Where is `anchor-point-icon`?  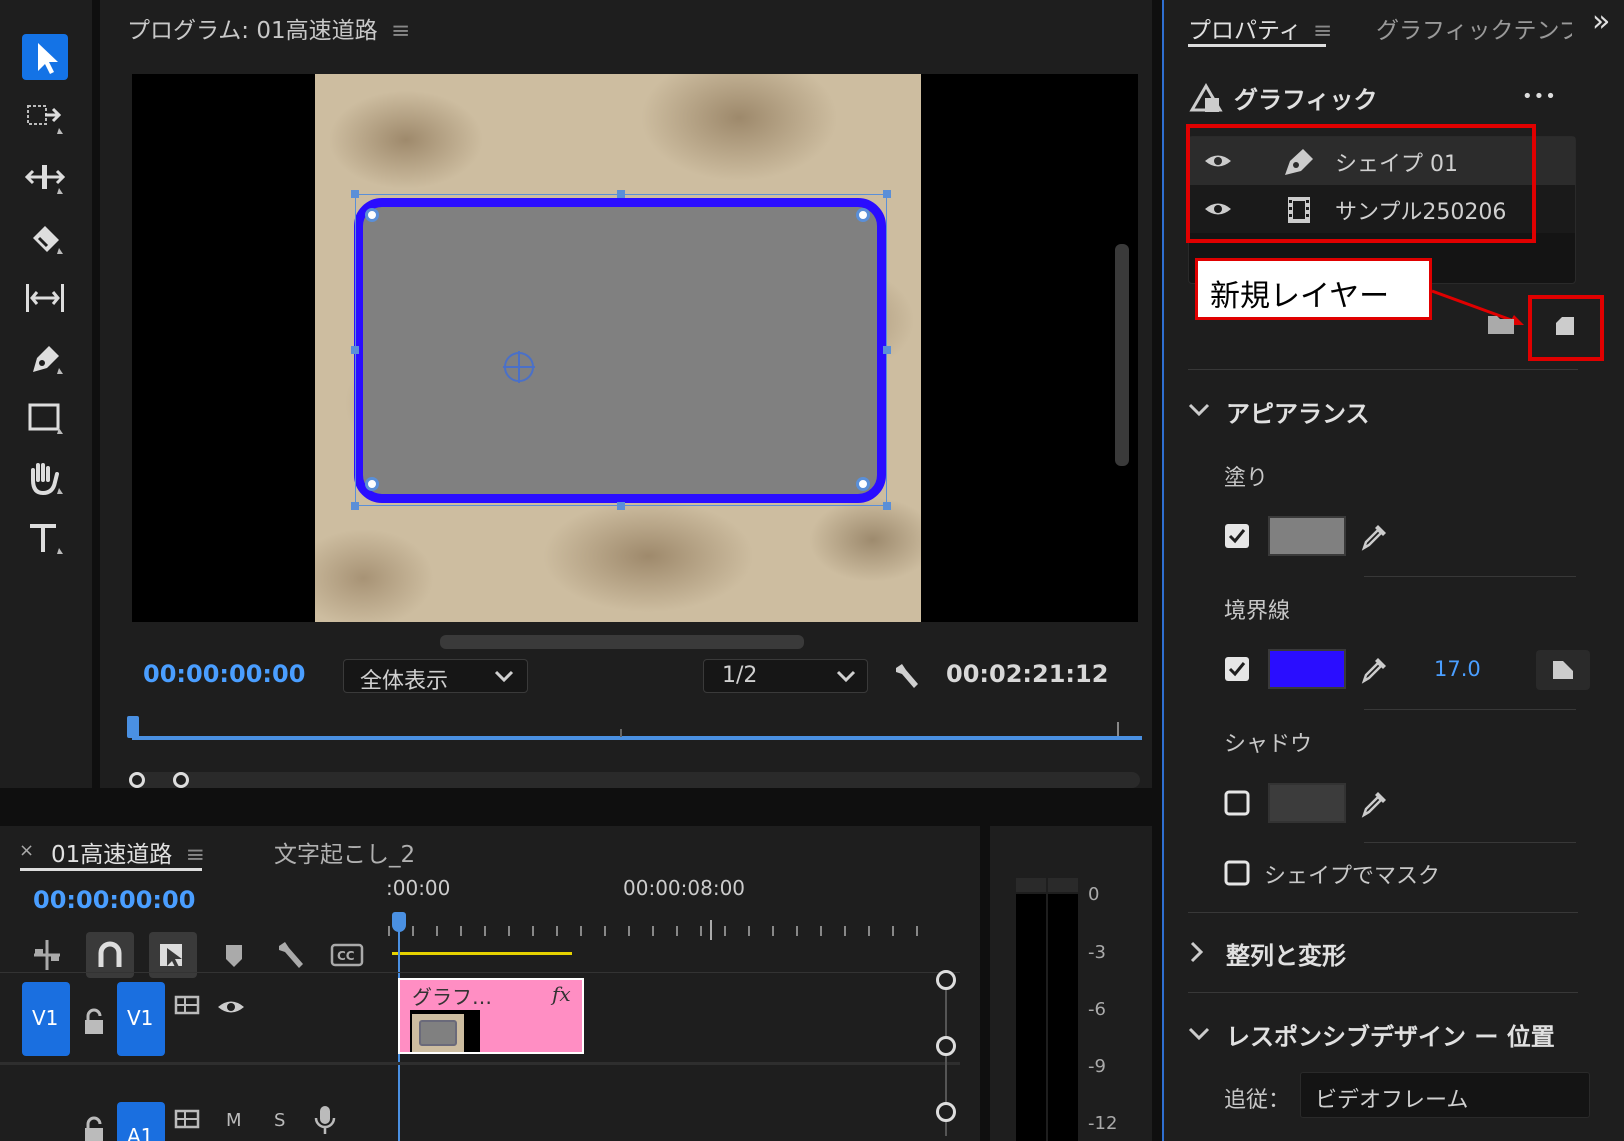 anchor-point-icon is located at coordinates (519, 367).